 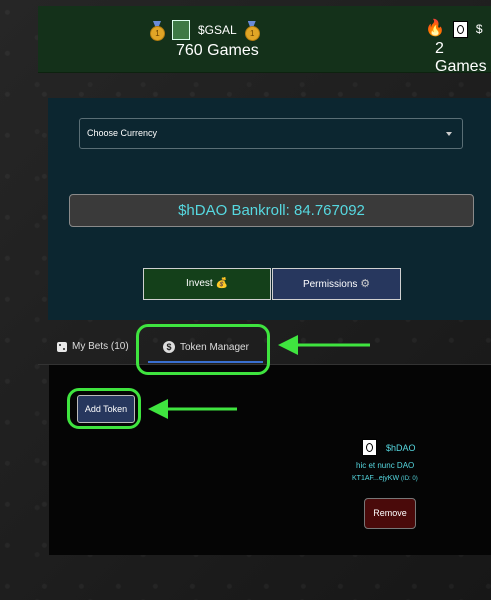 I want to click on annotation-arrows, so click(x=259, y=377).